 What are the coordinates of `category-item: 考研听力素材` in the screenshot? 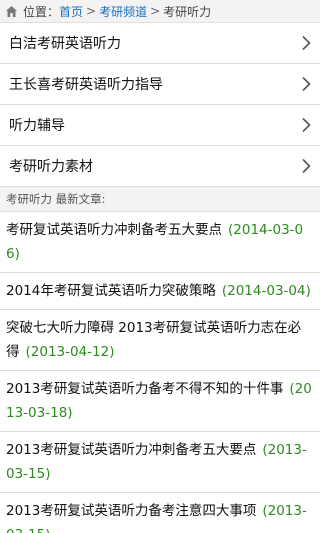 It's located at (160, 166).